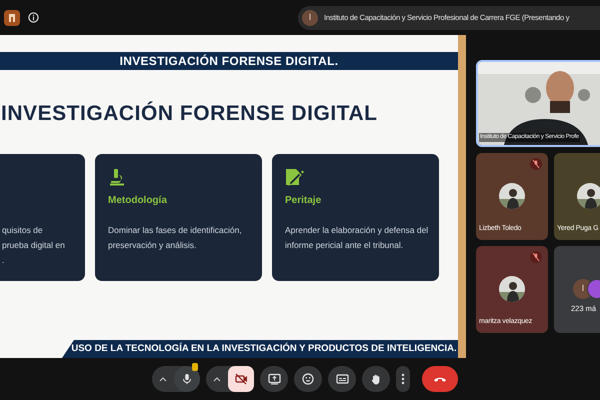 The height and width of the screenshot is (400, 600). Describe the element at coordinates (189, 113) in the screenshot. I see `slide-title: INVESTIGACIÓN FORENSE DIGITAL` at that location.